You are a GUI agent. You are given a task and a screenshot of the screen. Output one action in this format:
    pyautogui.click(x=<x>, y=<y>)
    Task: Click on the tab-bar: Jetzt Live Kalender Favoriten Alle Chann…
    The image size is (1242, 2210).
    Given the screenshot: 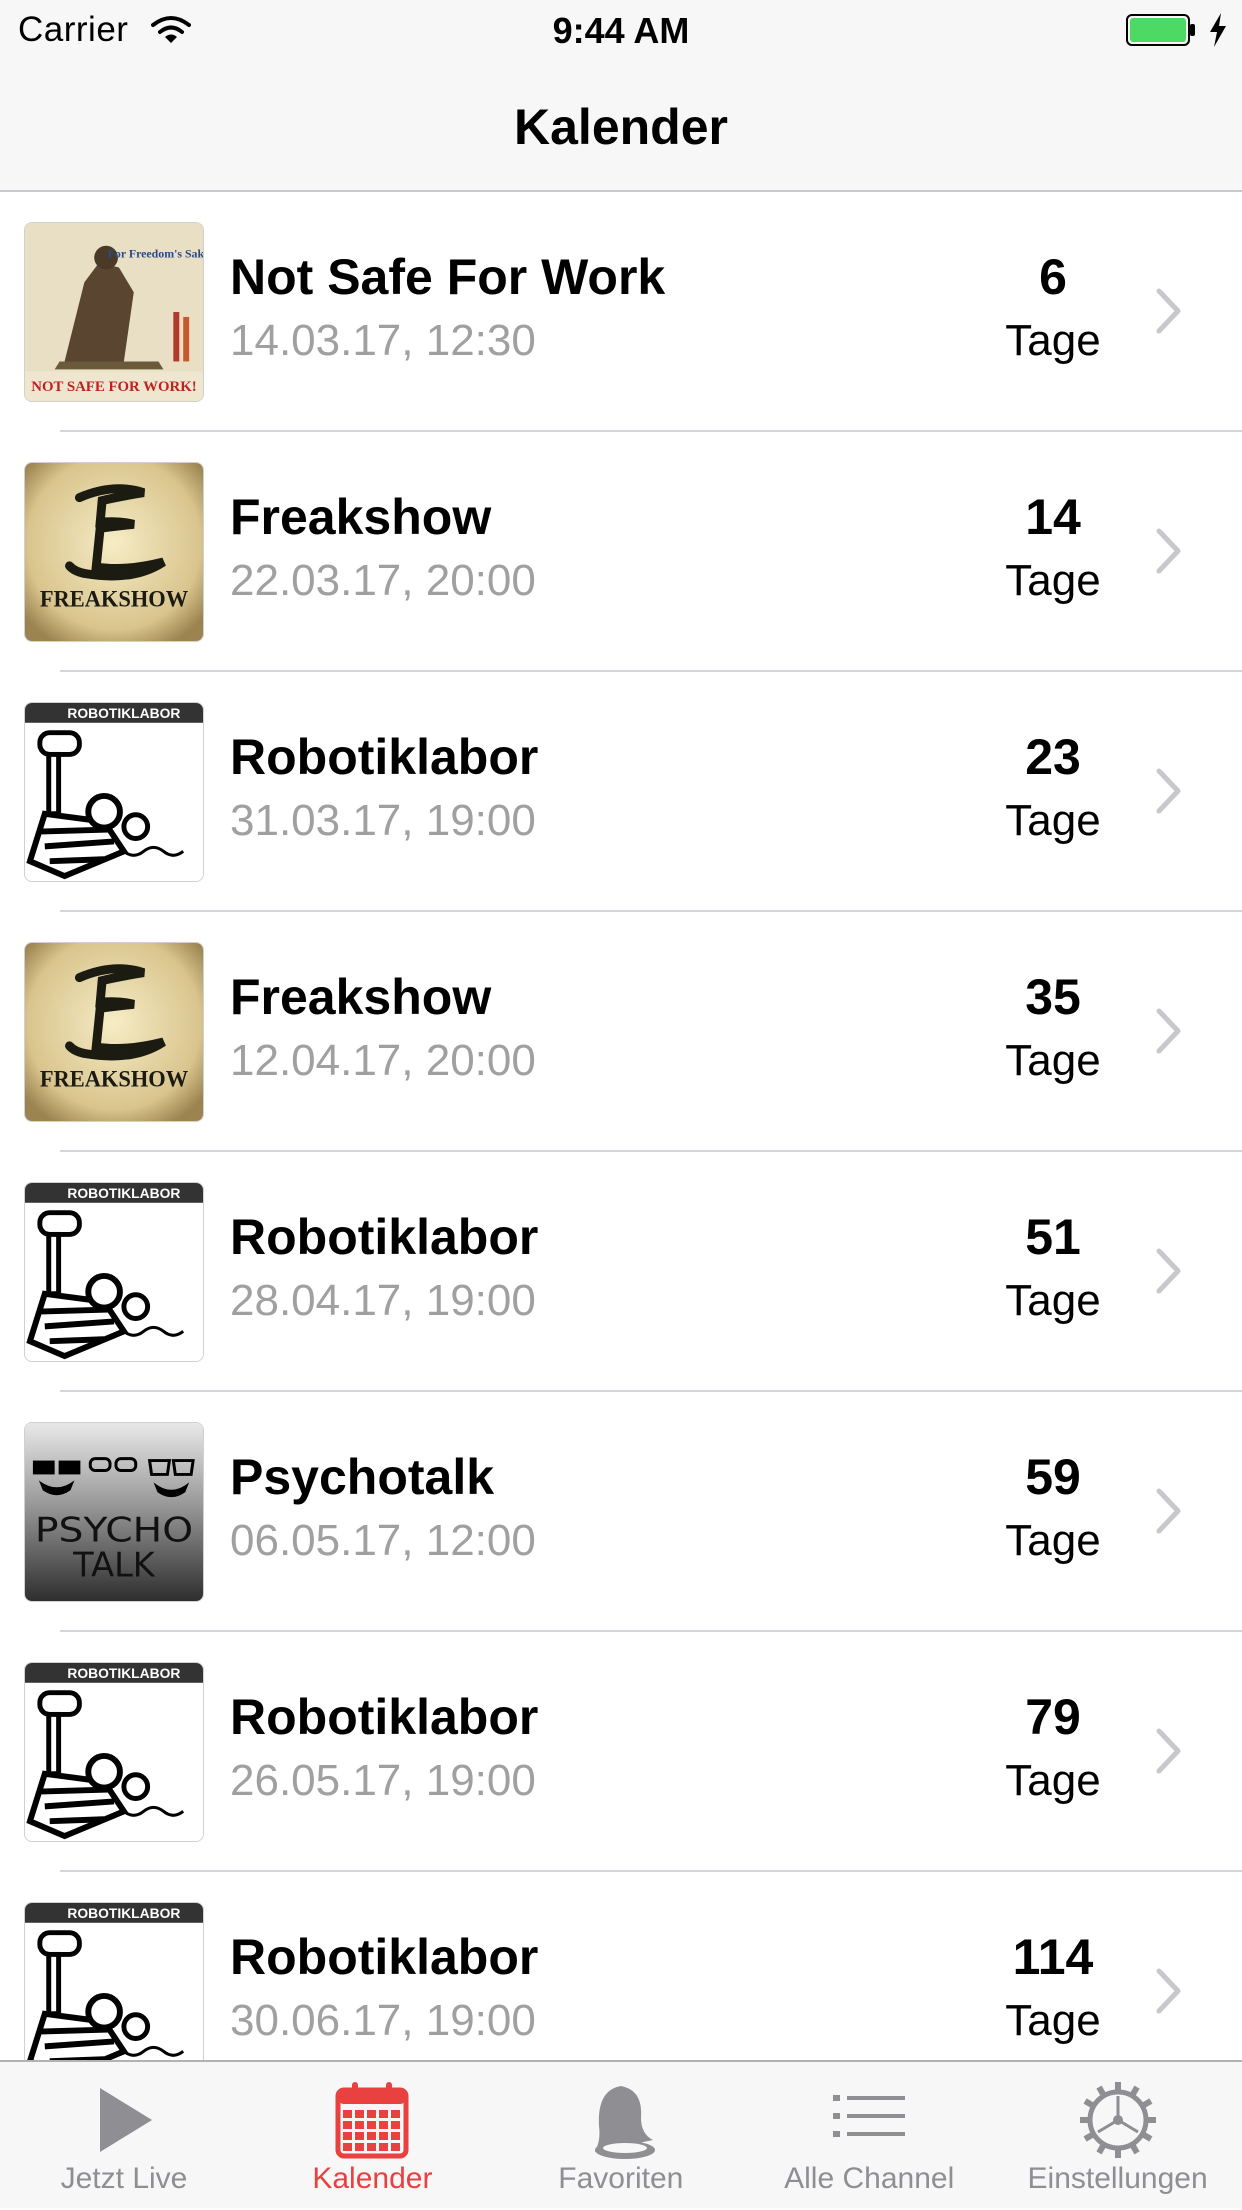 What is the action you would take?
    pyautogui.click(x=621, y=2134)
    